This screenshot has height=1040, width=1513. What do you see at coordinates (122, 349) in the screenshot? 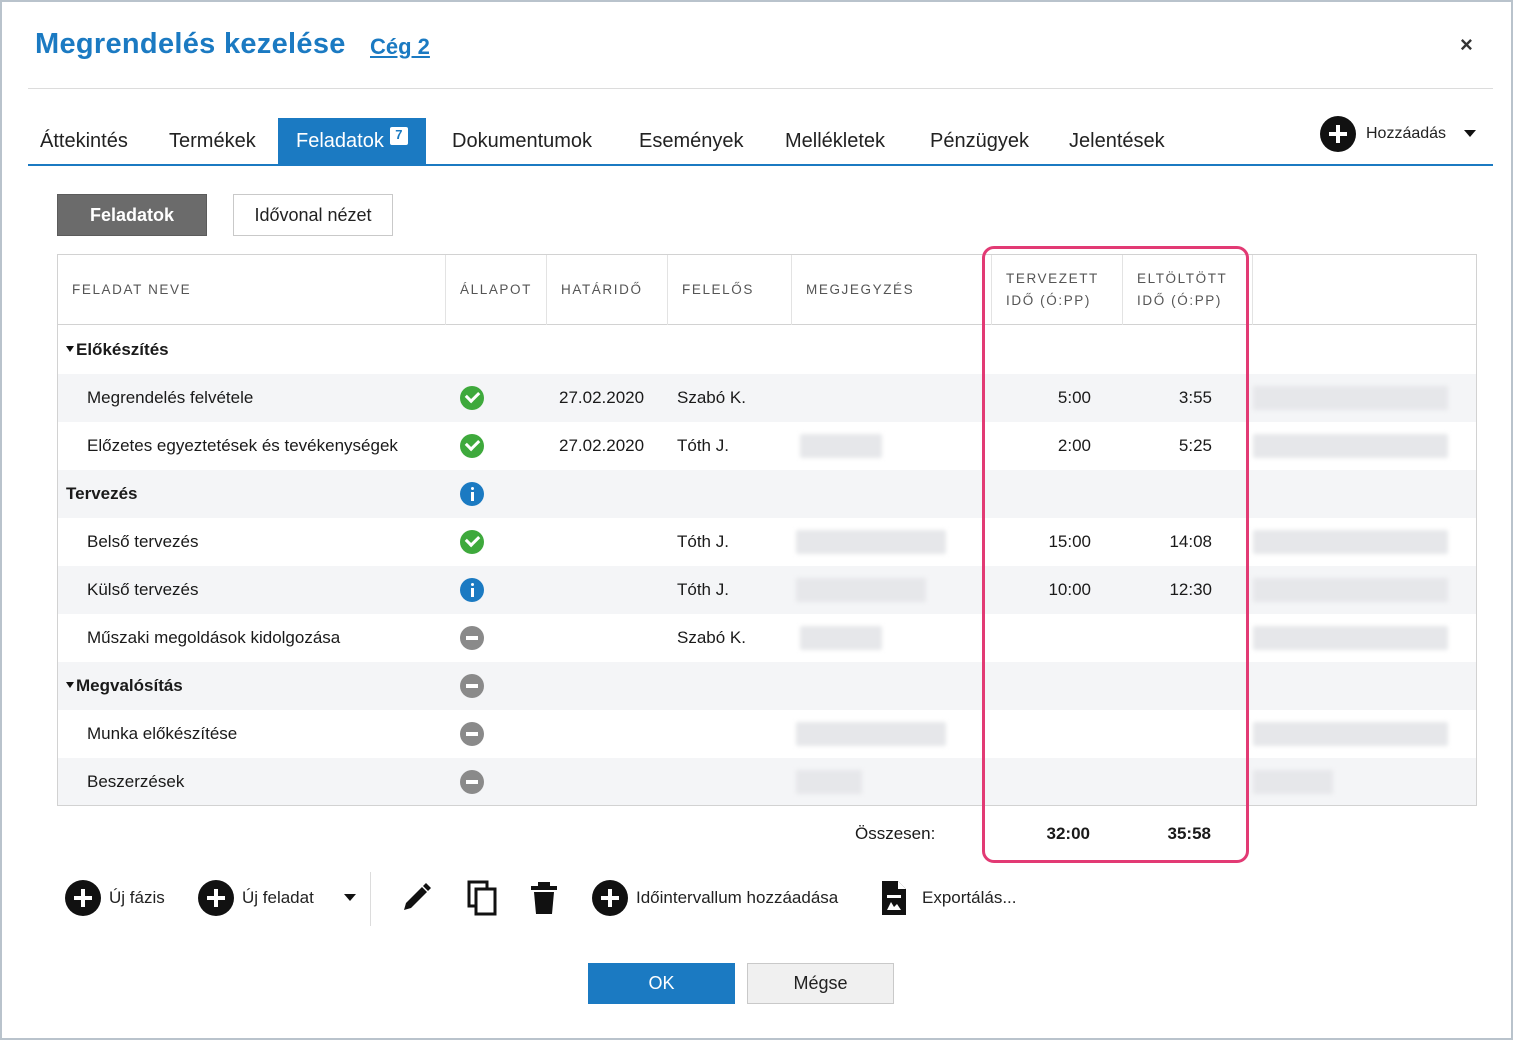
I see `row-name-text: Előkészítés` at bounding box center [122, 349].